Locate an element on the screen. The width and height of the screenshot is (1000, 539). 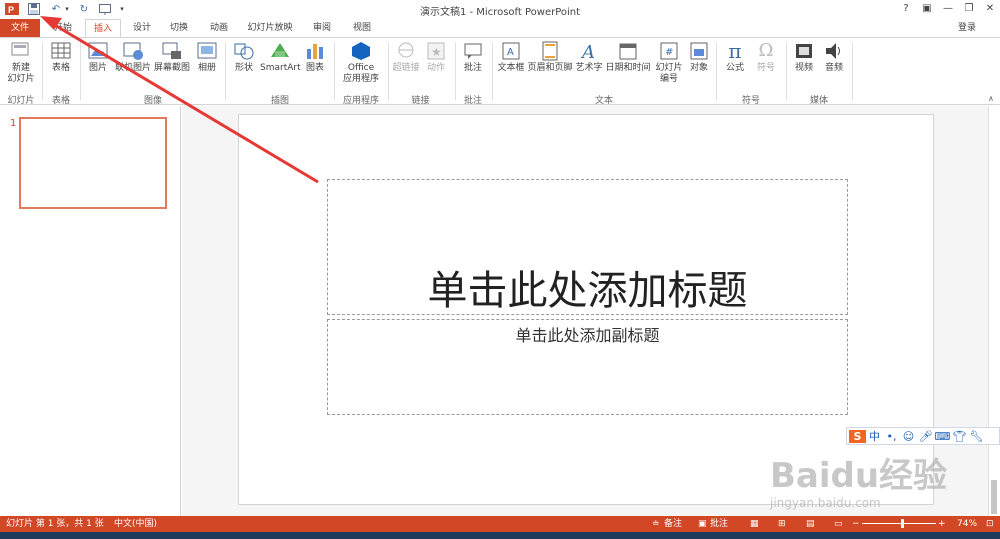
tab-transitions: 切换 is located at coordinates (179, 28).